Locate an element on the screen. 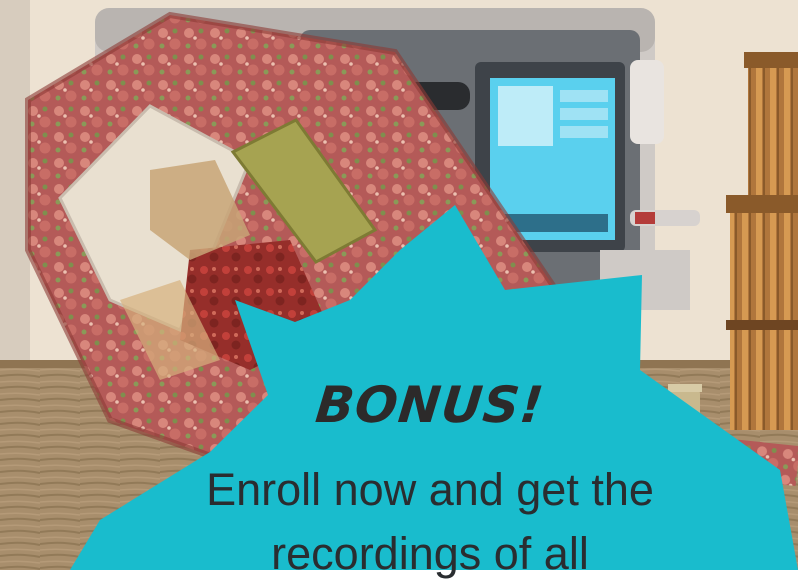 This screenshot has width=798, height=580. badge-text-line-2: recordings of all is located at coordinates (430, 553).